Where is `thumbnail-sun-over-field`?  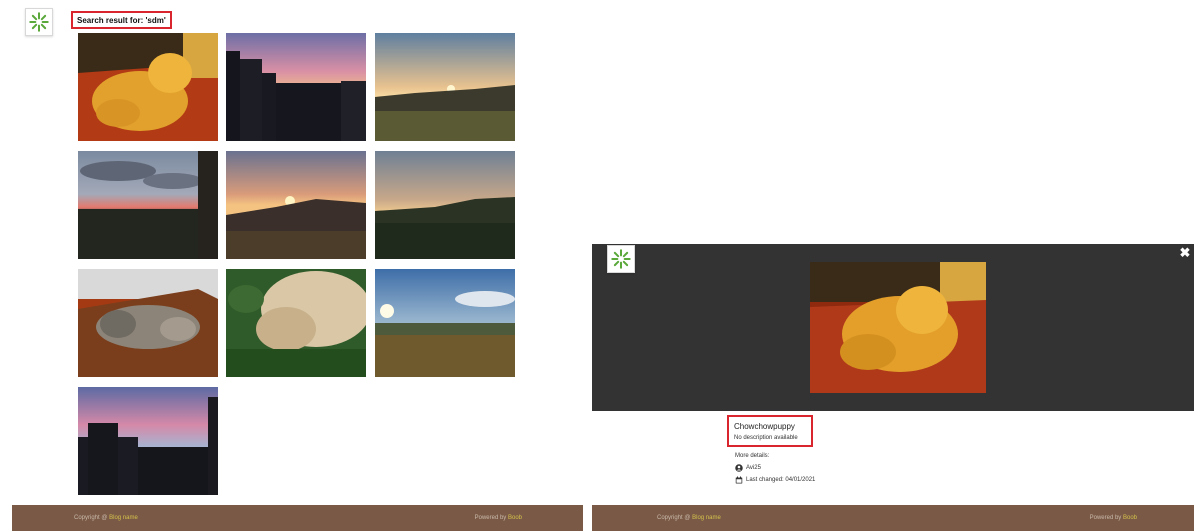
thumbnail-sun-over-field is located at coordinates (445, 323).